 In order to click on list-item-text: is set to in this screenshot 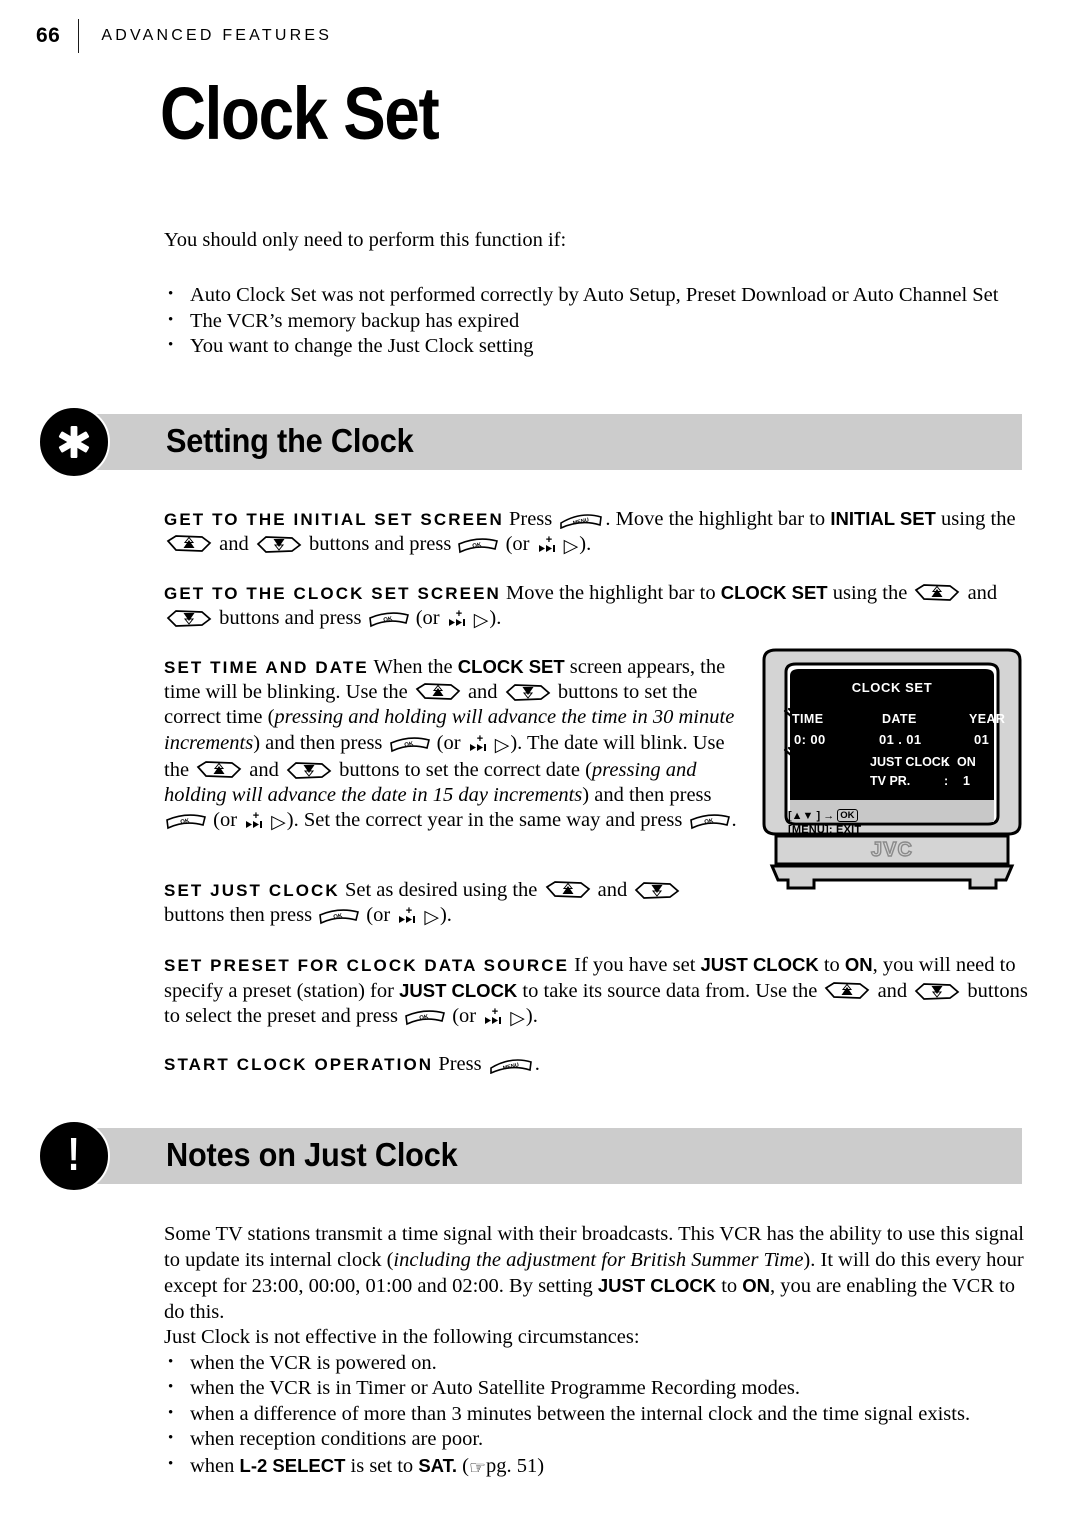, I will do `click(382, 1465)`.